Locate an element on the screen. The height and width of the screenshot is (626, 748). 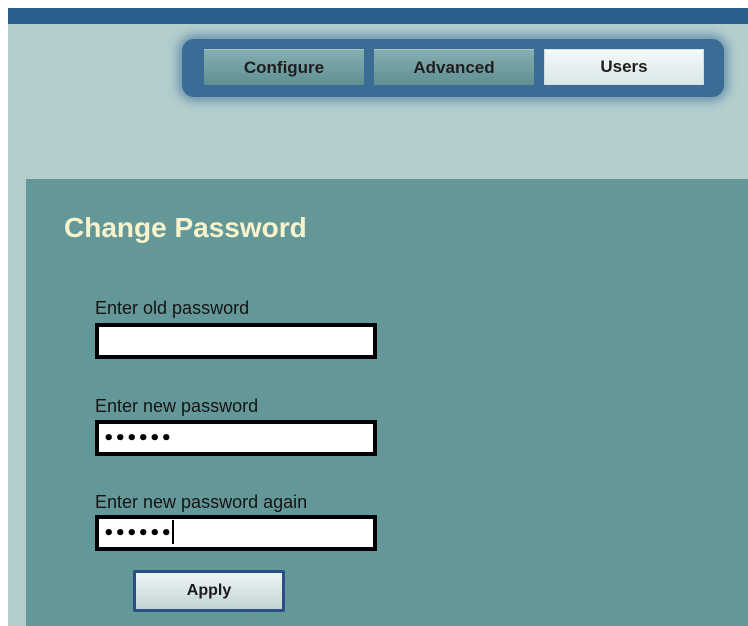
old-password-input is located at coordinates (236, 341).